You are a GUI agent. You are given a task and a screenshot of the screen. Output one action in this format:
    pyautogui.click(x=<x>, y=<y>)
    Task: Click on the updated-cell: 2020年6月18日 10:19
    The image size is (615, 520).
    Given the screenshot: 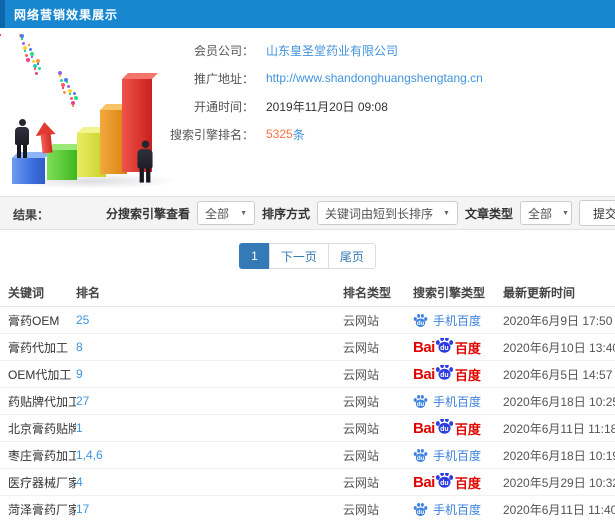 What is the action you would take?
    pyautogui.click(x=559, y=455)
    